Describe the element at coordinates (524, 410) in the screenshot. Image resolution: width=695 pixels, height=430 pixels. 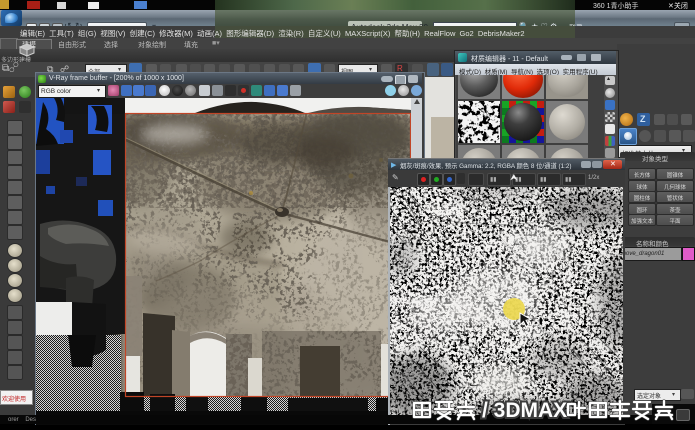
I see `svg-text: / 3DMAX` at that location.